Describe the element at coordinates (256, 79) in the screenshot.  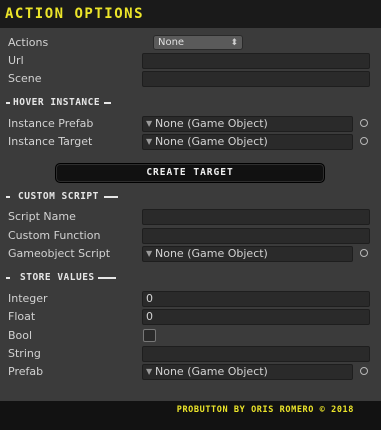
I see `scene-input` at that location.